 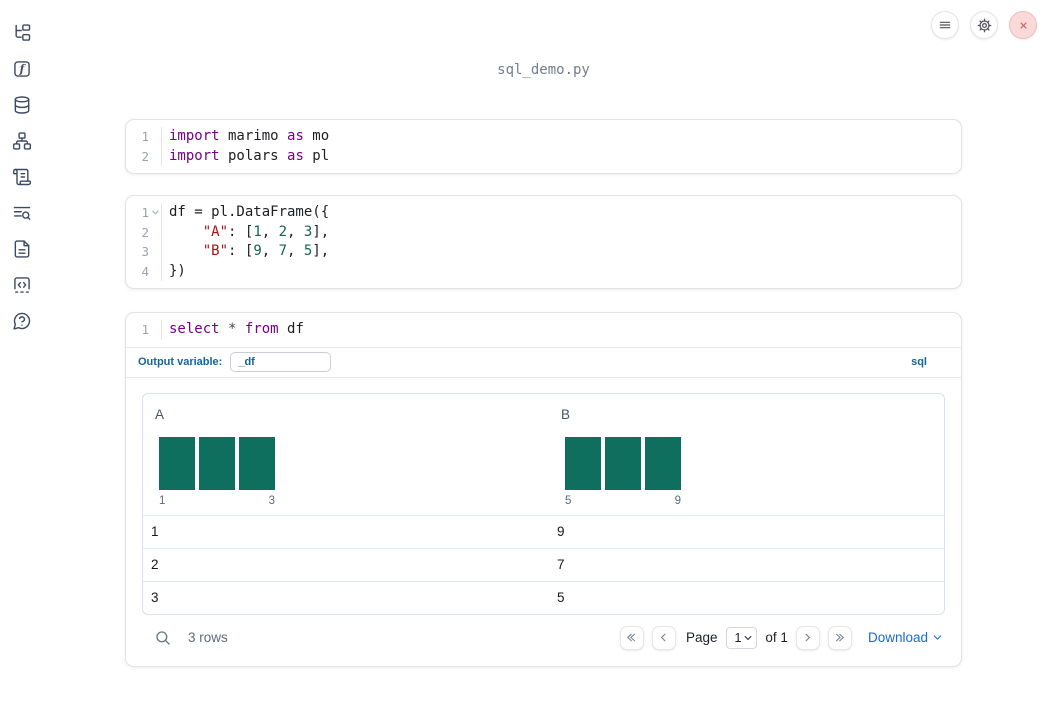 What do you see at coordinates (543, 213) in the screenshot?
I see `code-line: 1 df = pl.DataFrame({` at bounding box center [543, 213].